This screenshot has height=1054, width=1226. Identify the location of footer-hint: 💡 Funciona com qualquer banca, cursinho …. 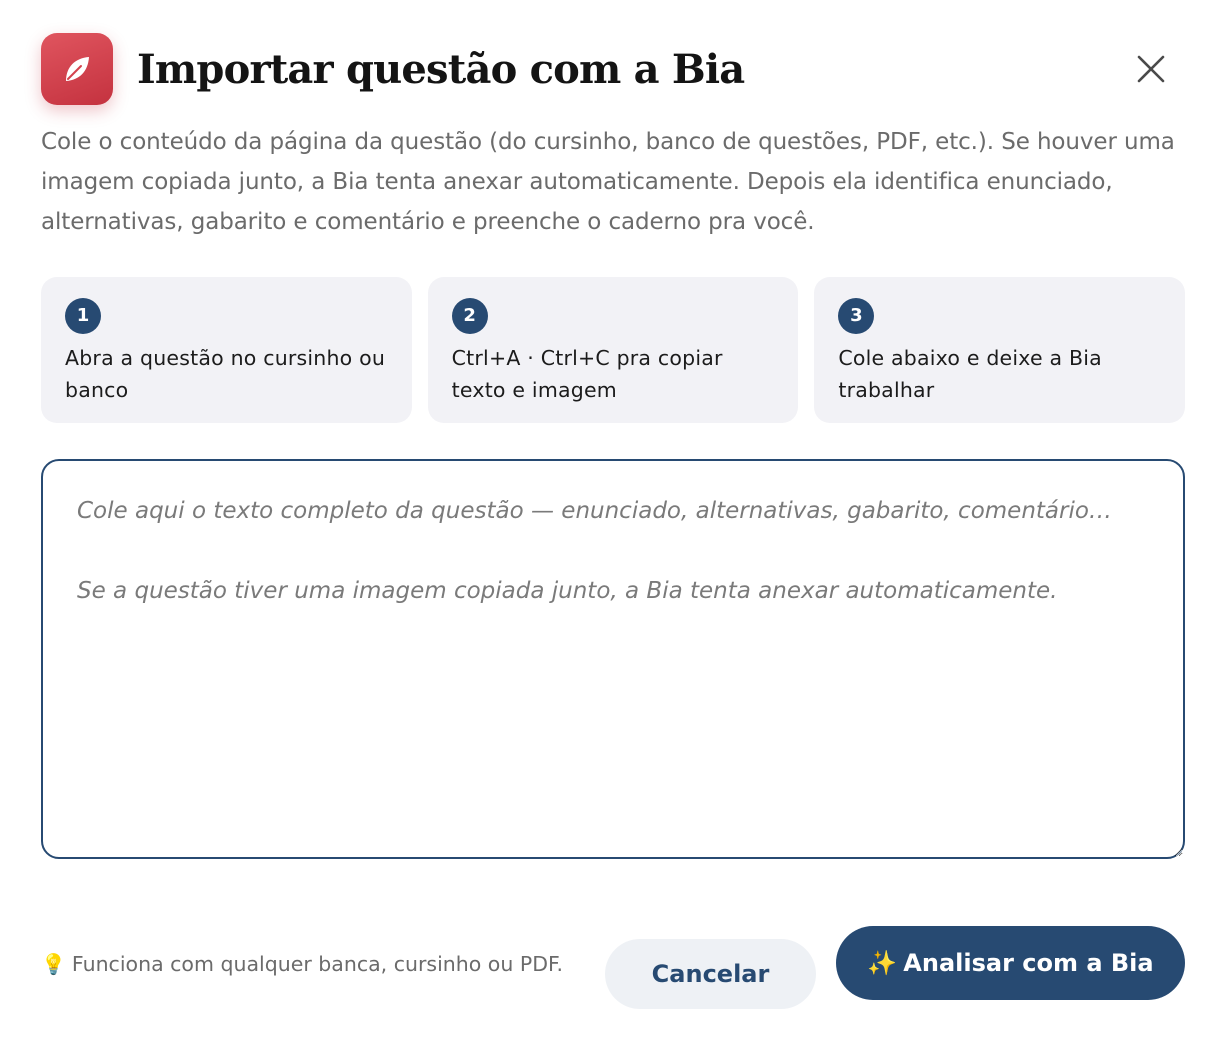
(302, 964).